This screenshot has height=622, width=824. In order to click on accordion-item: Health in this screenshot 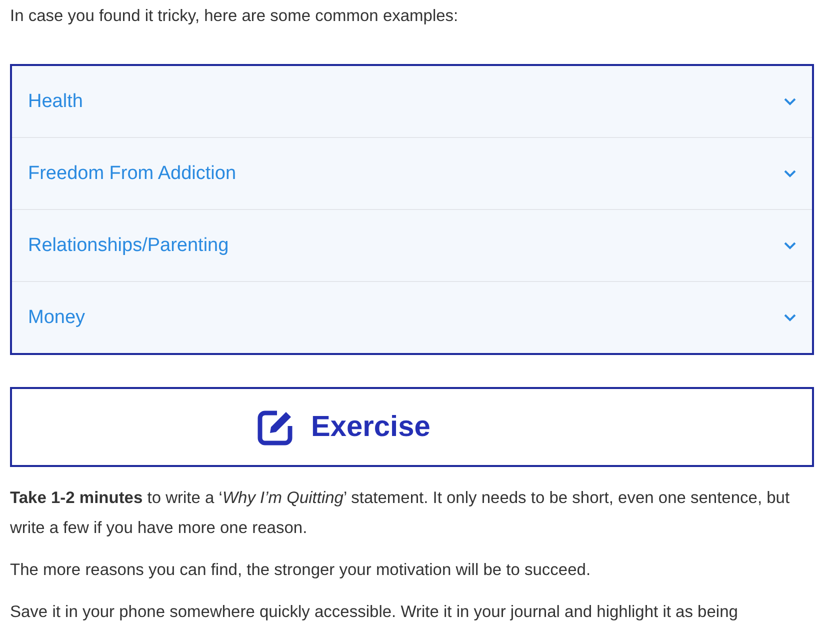, I will do `click(412, 101)`.